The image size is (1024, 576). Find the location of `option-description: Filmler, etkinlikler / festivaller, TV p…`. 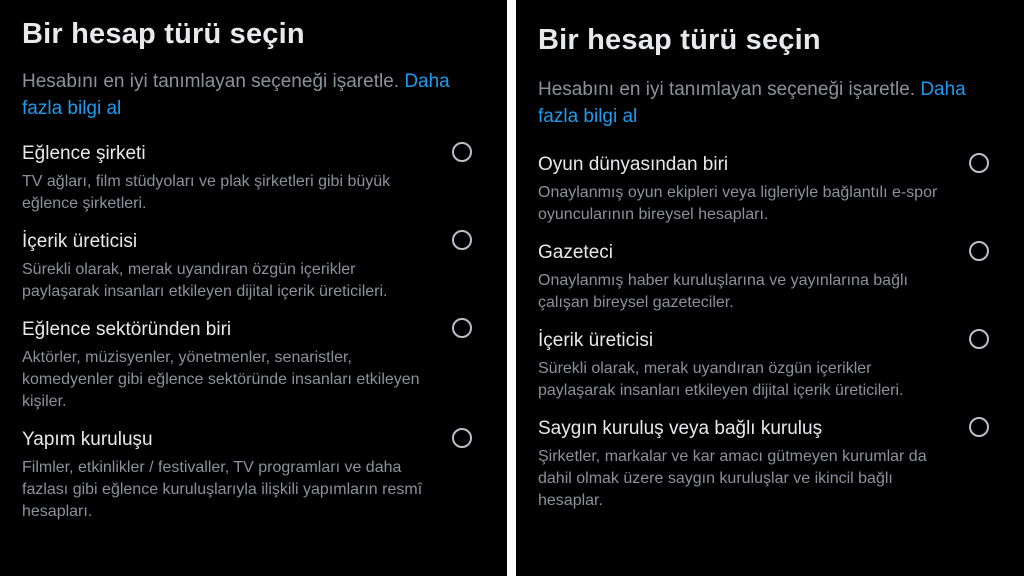

option-description: Filmler, etkinlikler / festivaller, TV p… is located at coordinates (222, 489).